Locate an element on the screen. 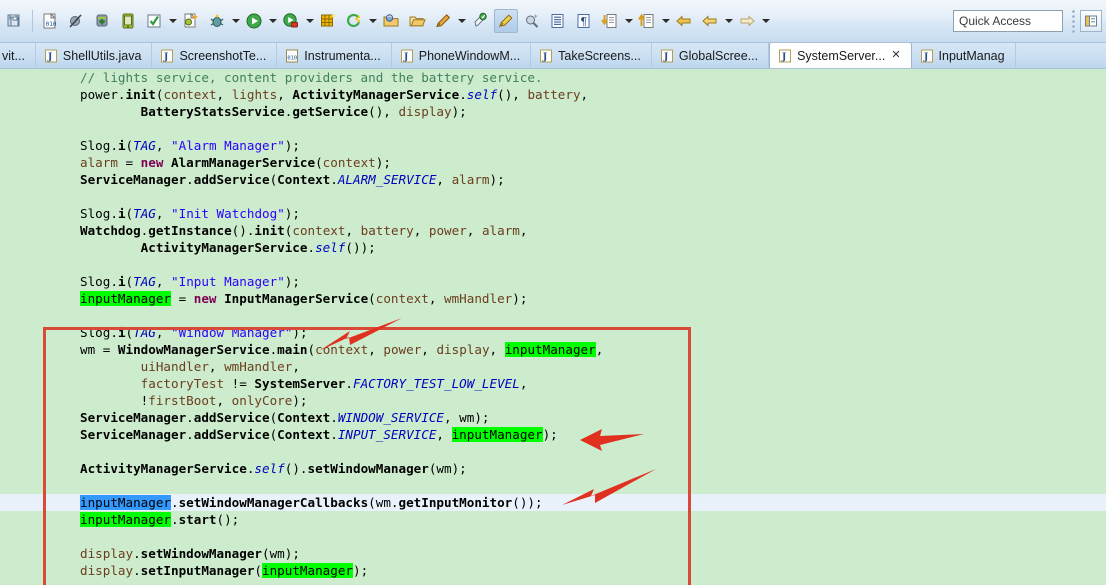 The image size is (1106, 585). next-annotation-dropdown-arrow is located at coordinates (628, 21).